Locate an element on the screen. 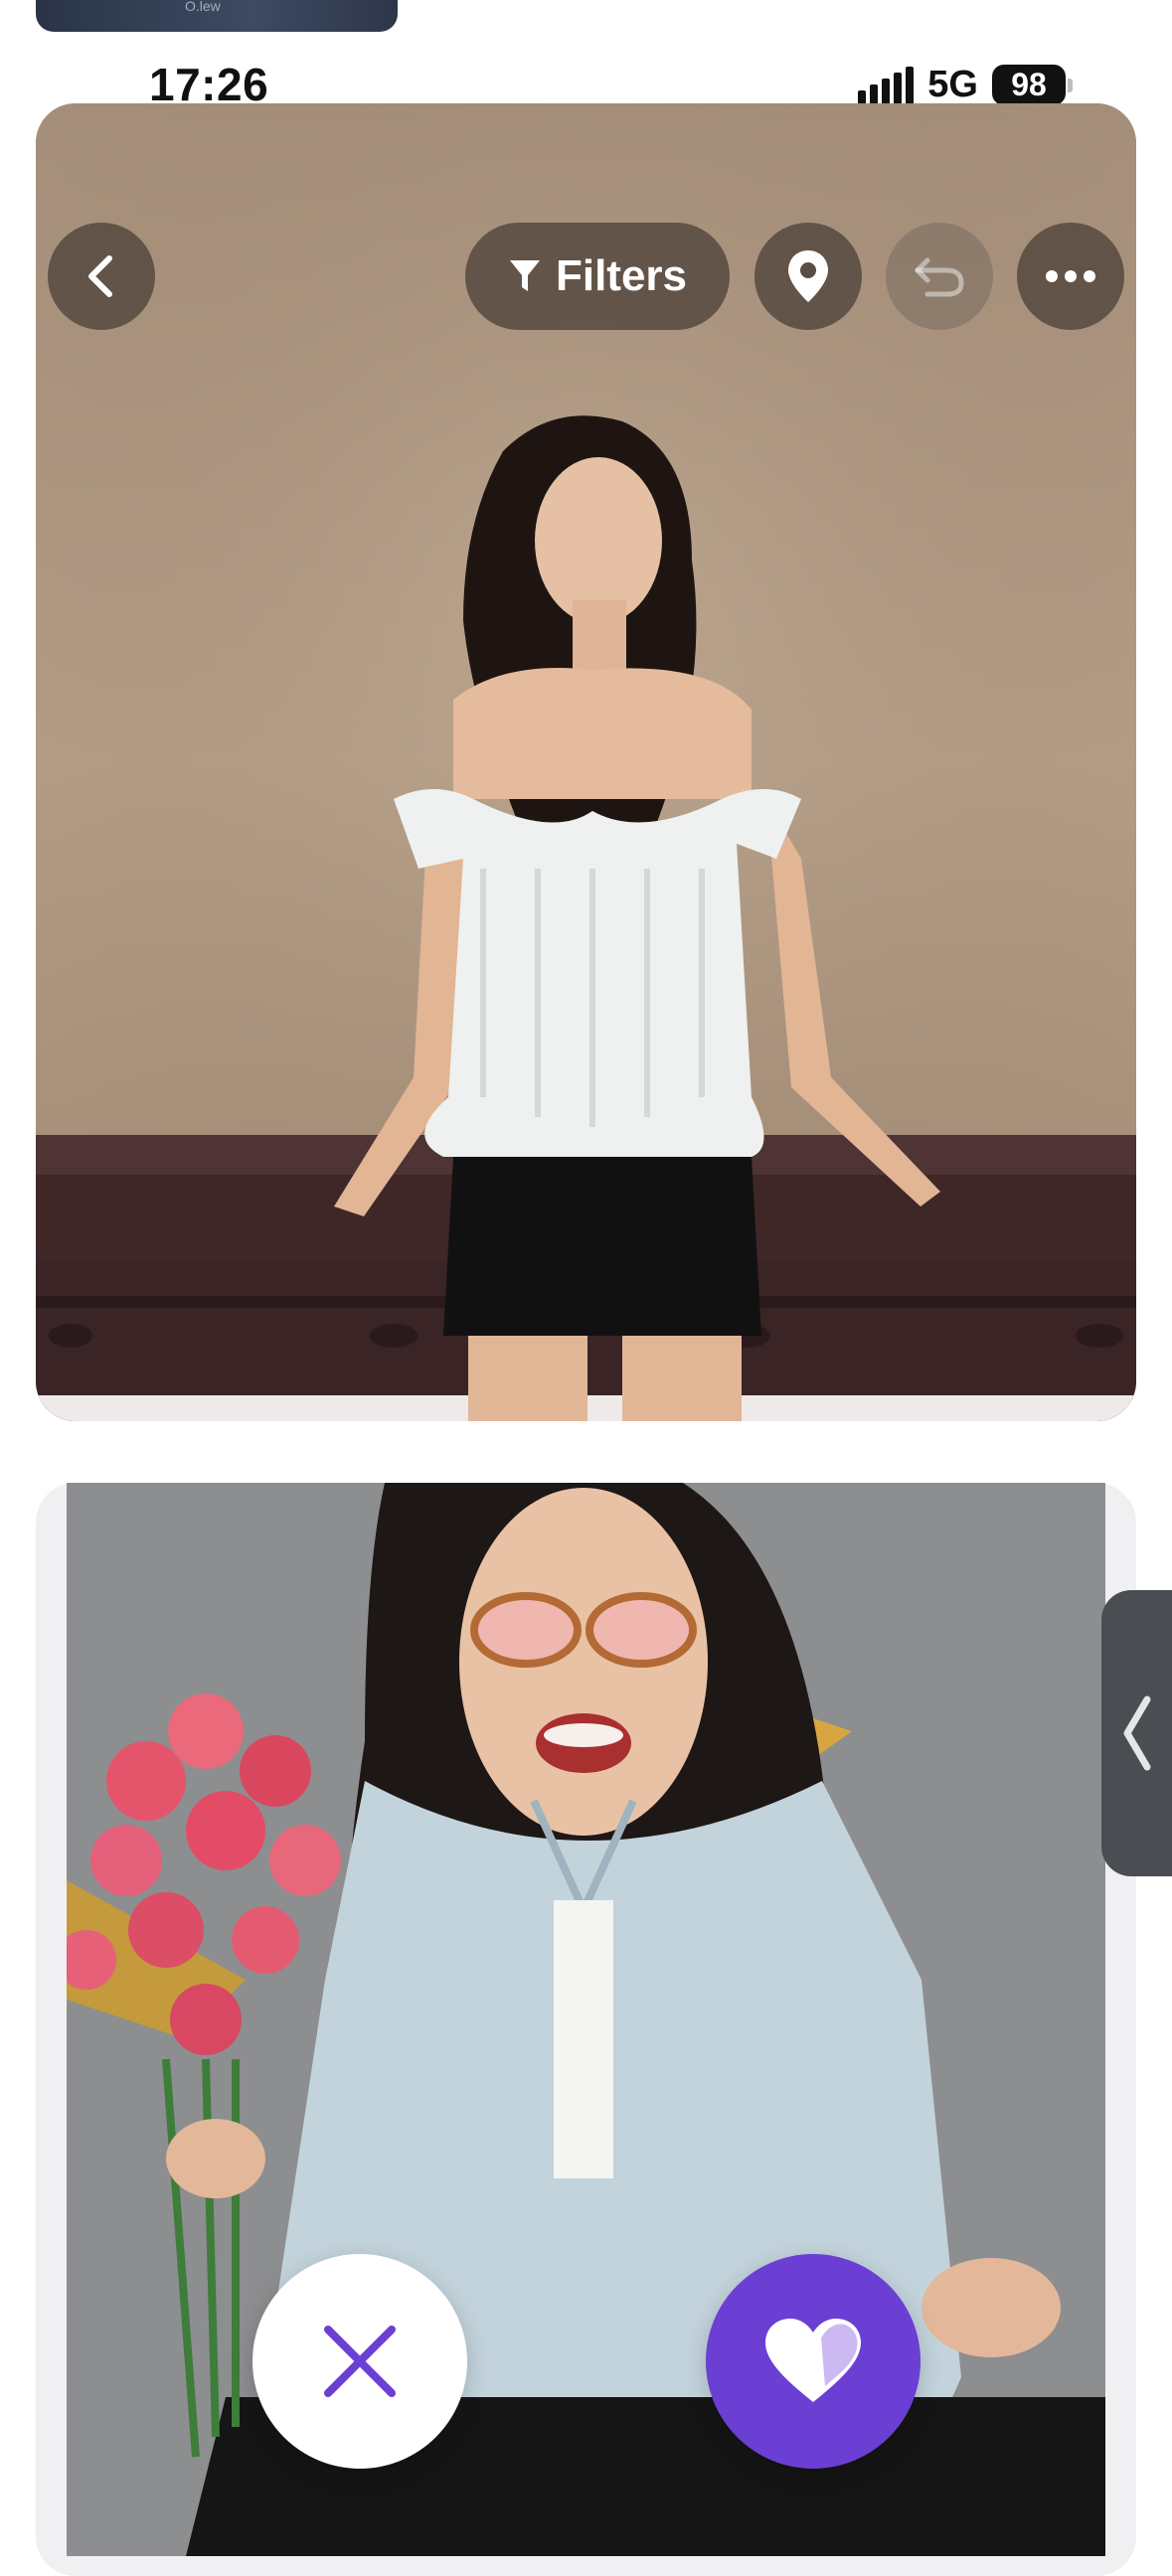 The width and height of the screenshot is (1172, 2576). ellipsis-icon is located at coordinates (1071, 276).